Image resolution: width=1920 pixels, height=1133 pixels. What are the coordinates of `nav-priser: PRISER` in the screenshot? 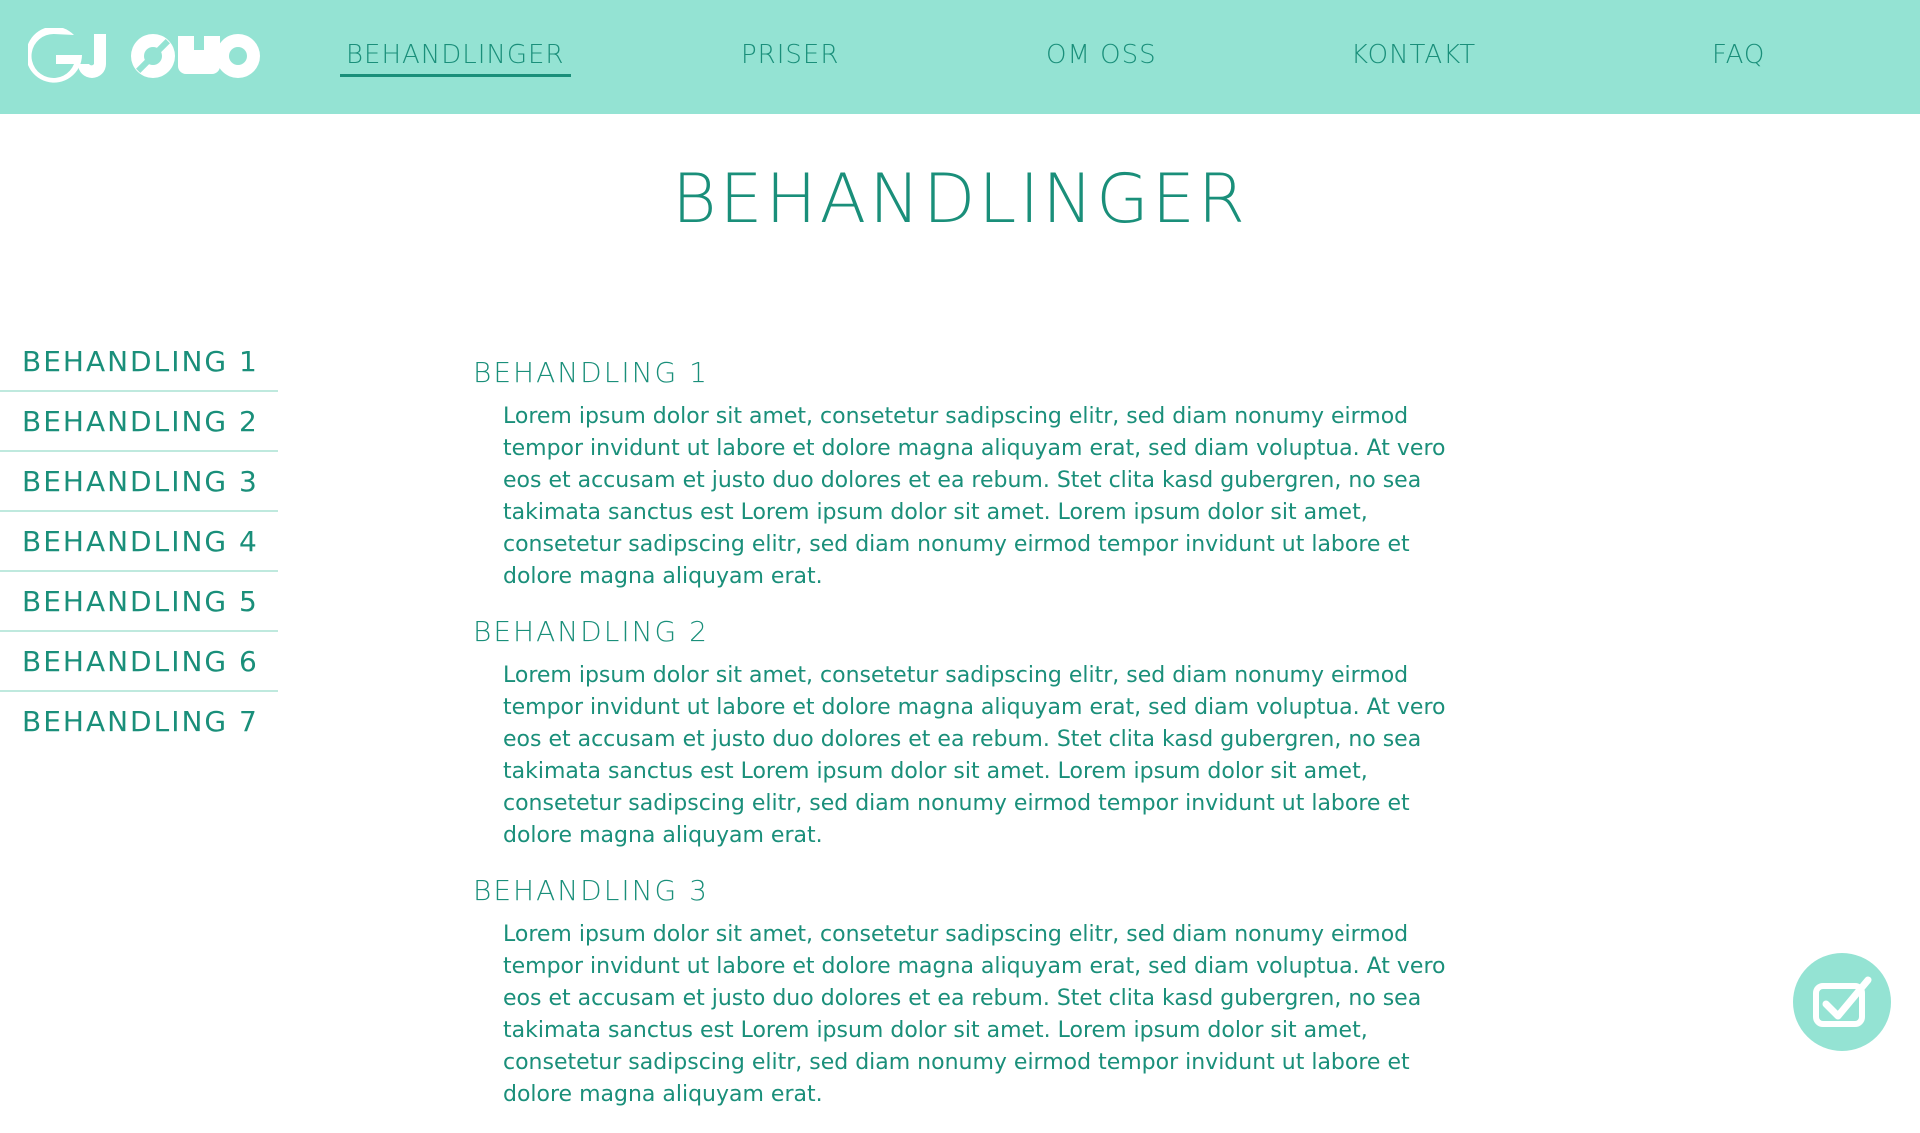 It's located at (790, 55).